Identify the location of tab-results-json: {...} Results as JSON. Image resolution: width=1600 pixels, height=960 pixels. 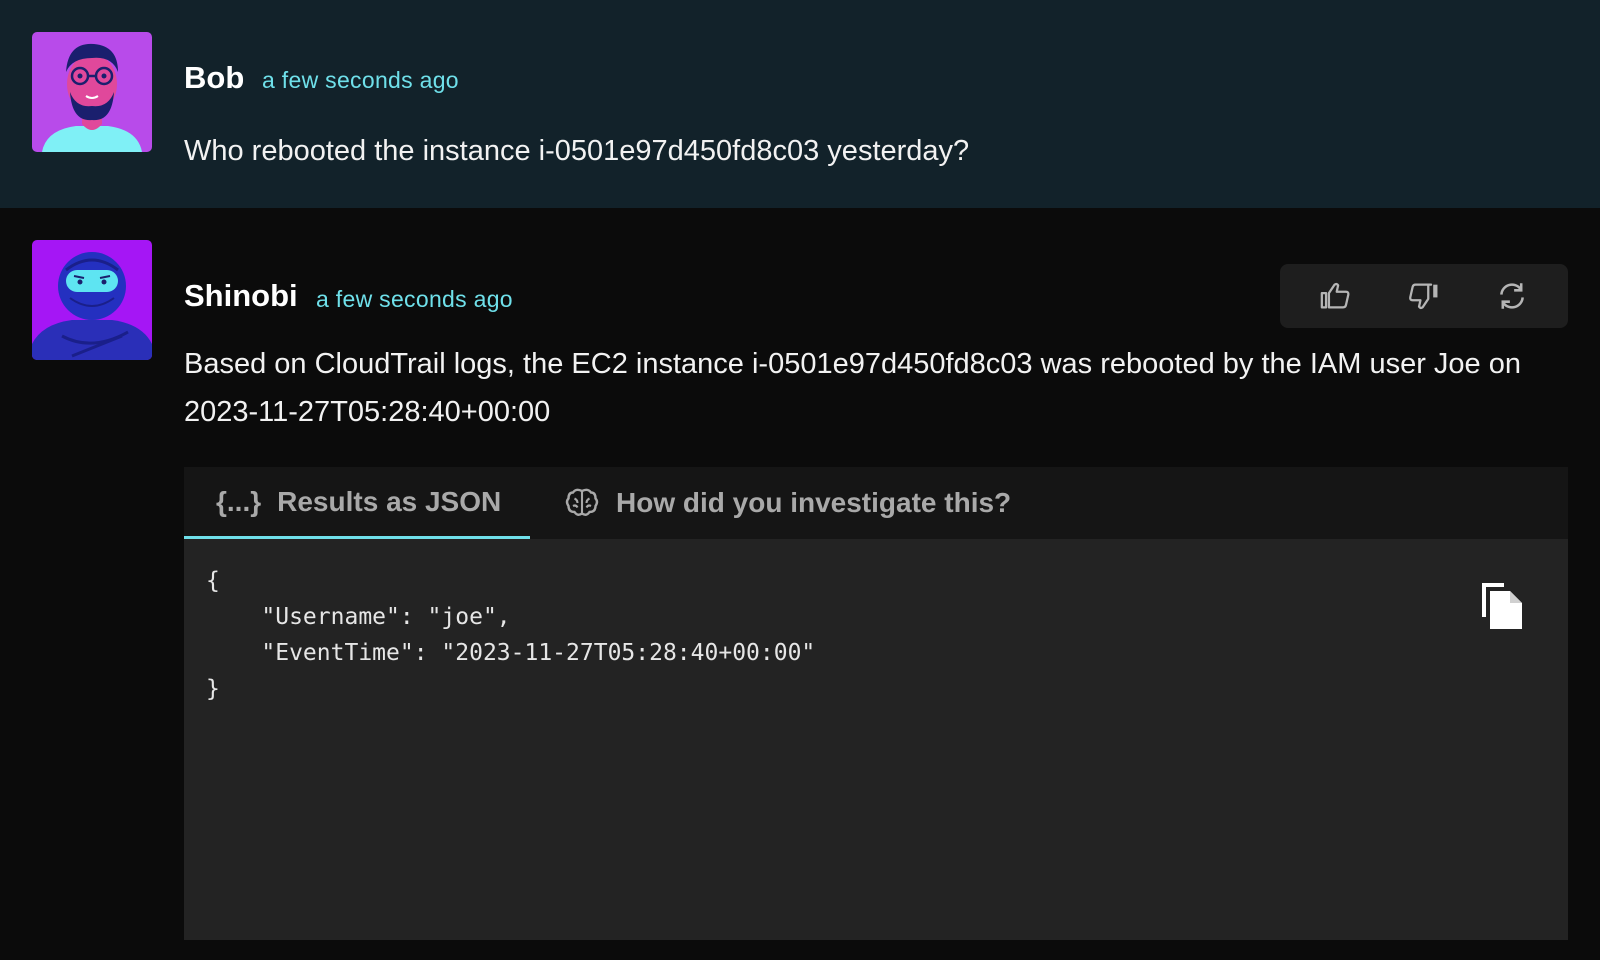
(357, 503).